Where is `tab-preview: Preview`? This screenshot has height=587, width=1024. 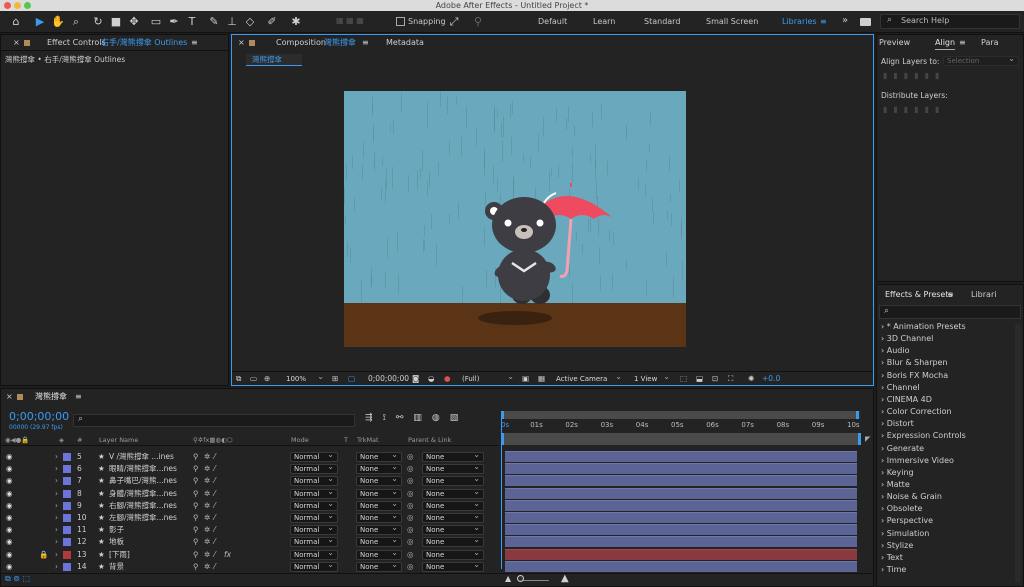
tab-preview: Preview is located at coordinates (894, 43).